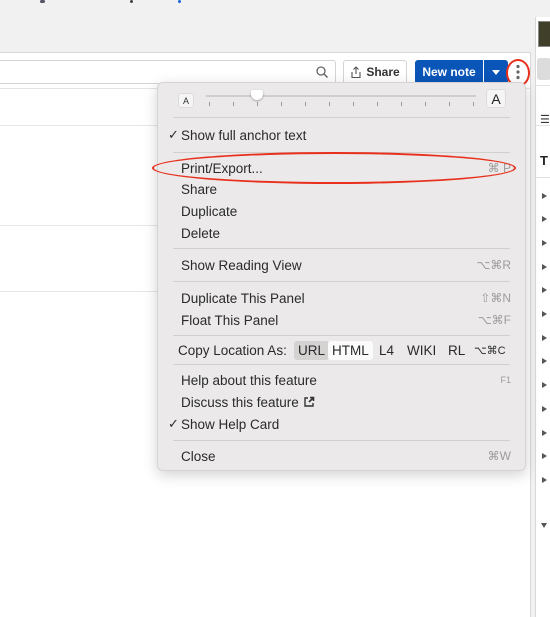 The height and width of the screenshot is (617, 550). Describe the element at coordinates (456, 350) in the screenshot. I see `copy-as-rl-option: RL` at that location.